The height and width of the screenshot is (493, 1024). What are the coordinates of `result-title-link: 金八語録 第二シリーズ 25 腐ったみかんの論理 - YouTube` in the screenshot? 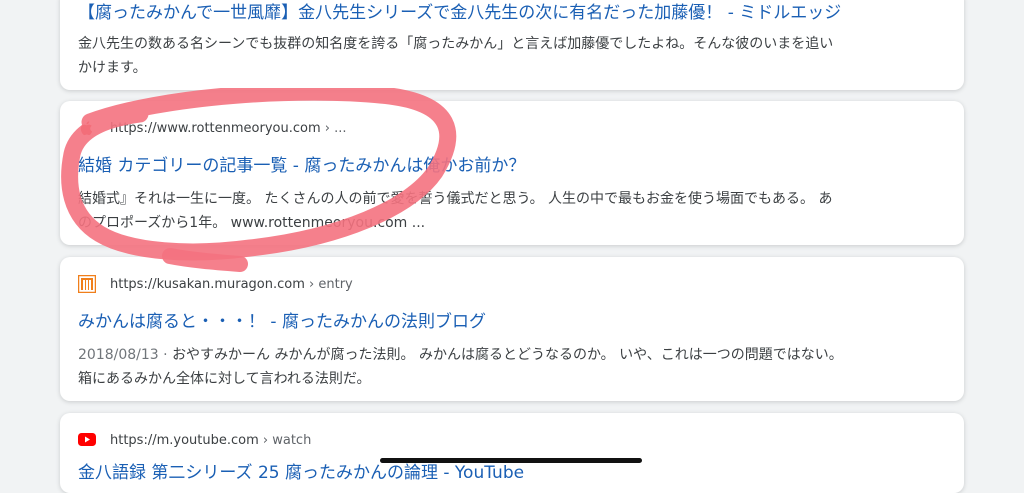 It's located at (512, 473).